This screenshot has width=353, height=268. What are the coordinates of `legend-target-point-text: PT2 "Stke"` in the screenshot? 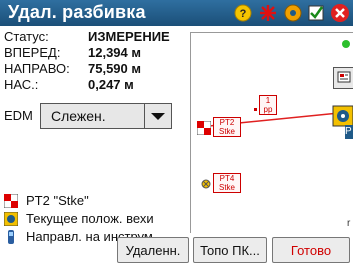 It's located at (57, 200).